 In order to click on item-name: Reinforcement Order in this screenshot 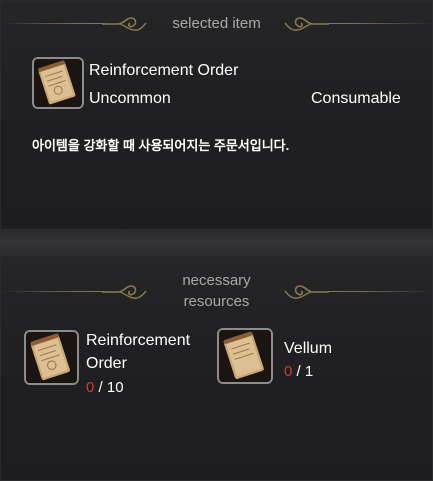, I will do `click(164, 70)`.